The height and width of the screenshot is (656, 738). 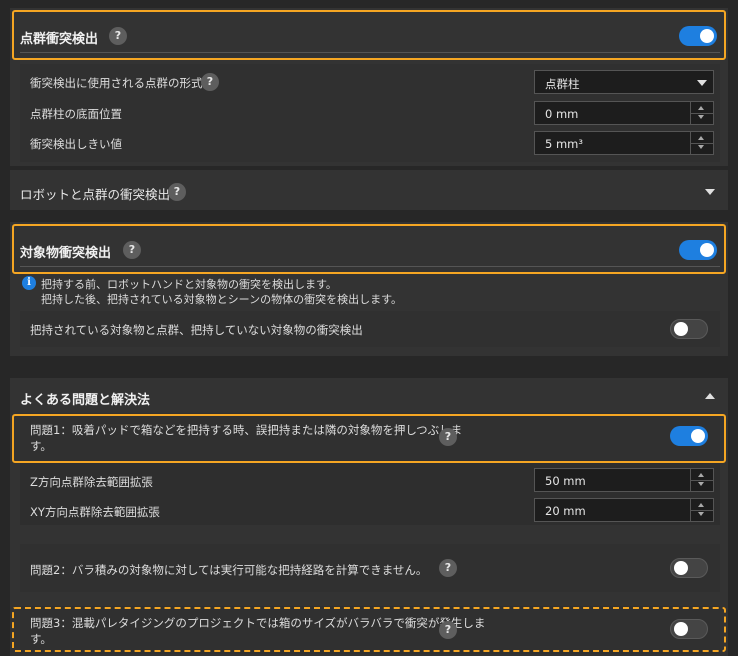 I want to click on collision-threshold-label: 衝突検出しきい値, so click(x=76, y=144).